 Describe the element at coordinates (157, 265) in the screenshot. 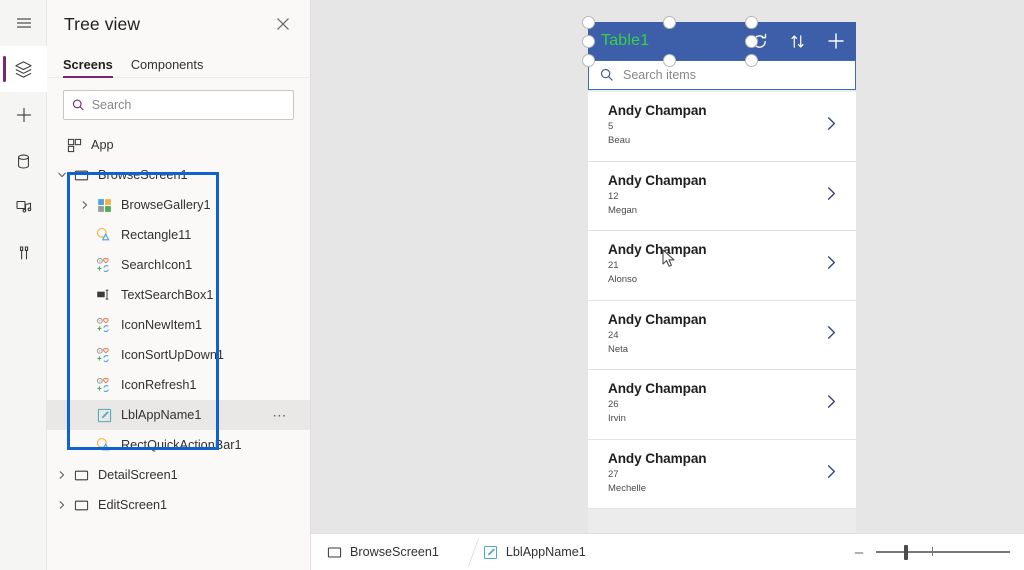

I see `tree-node-label: SearchIcon1` at that location.